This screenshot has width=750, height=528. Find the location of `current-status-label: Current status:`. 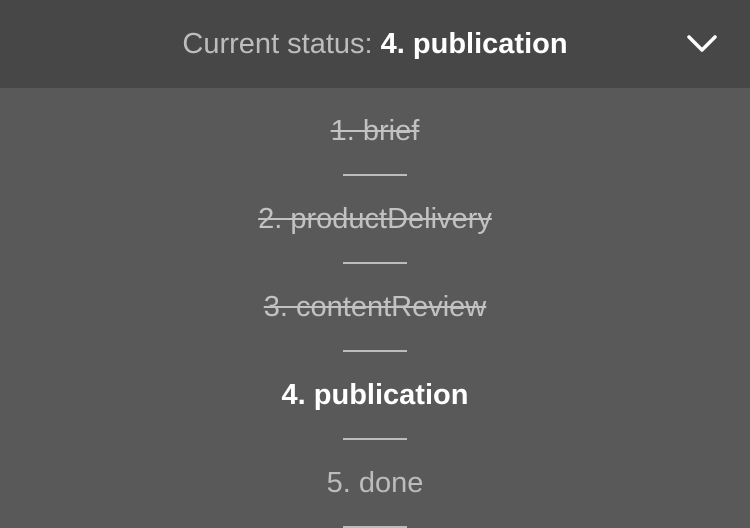

current-status-label: Current status: is located at coordinates (277, 44).